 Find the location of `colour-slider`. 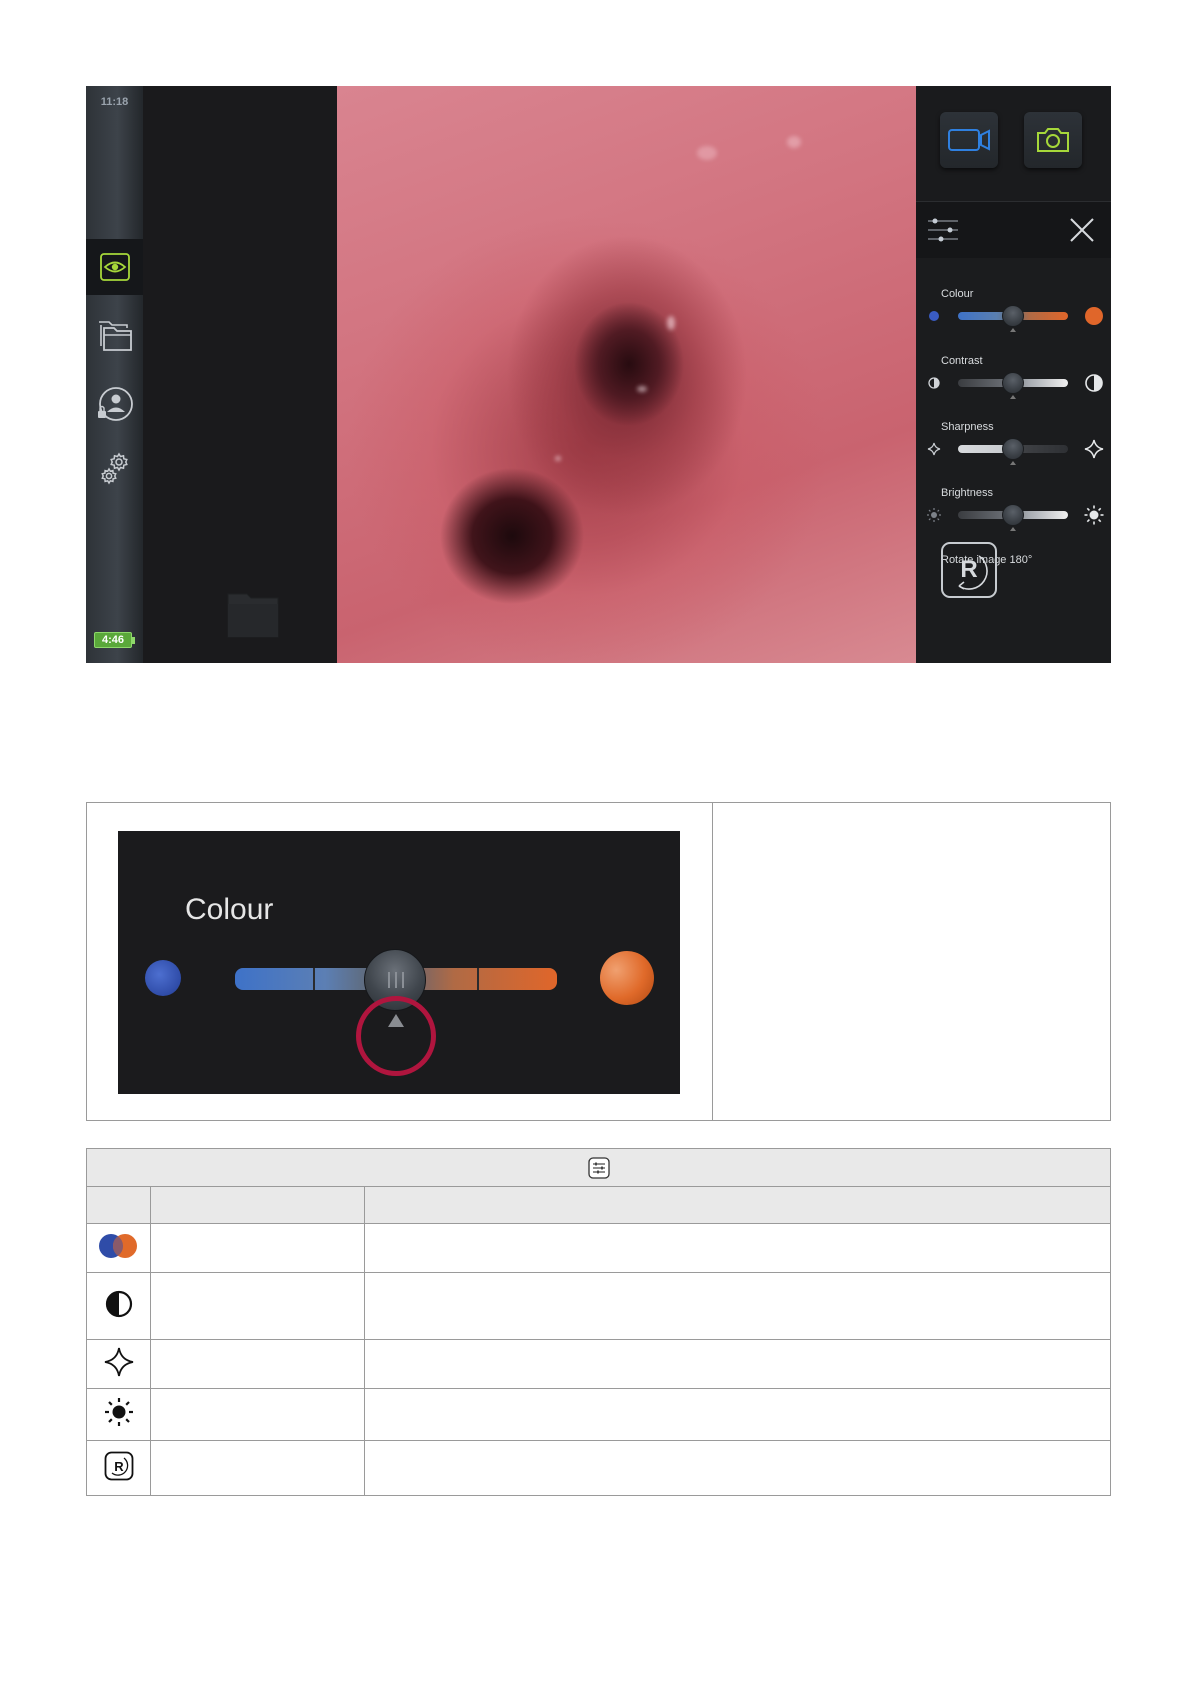

colour-slider is located at coordinates (1014, 318).